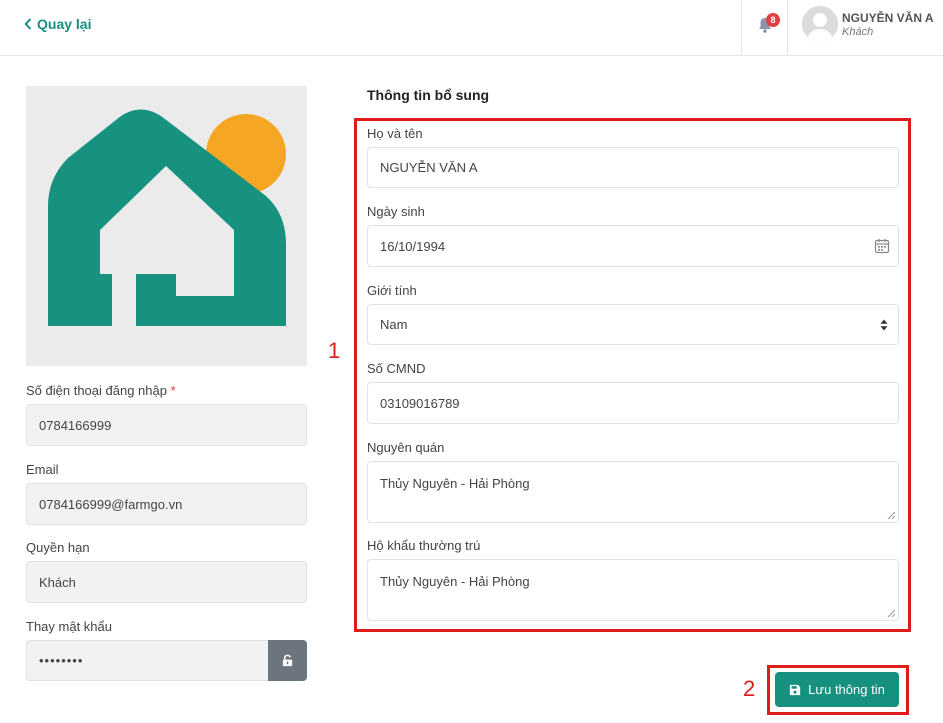  What do you see at coordinates (428, 95) in the screenshot?
I see `section-title: Thông tin bổ sung` at bounding box center [428, 95].